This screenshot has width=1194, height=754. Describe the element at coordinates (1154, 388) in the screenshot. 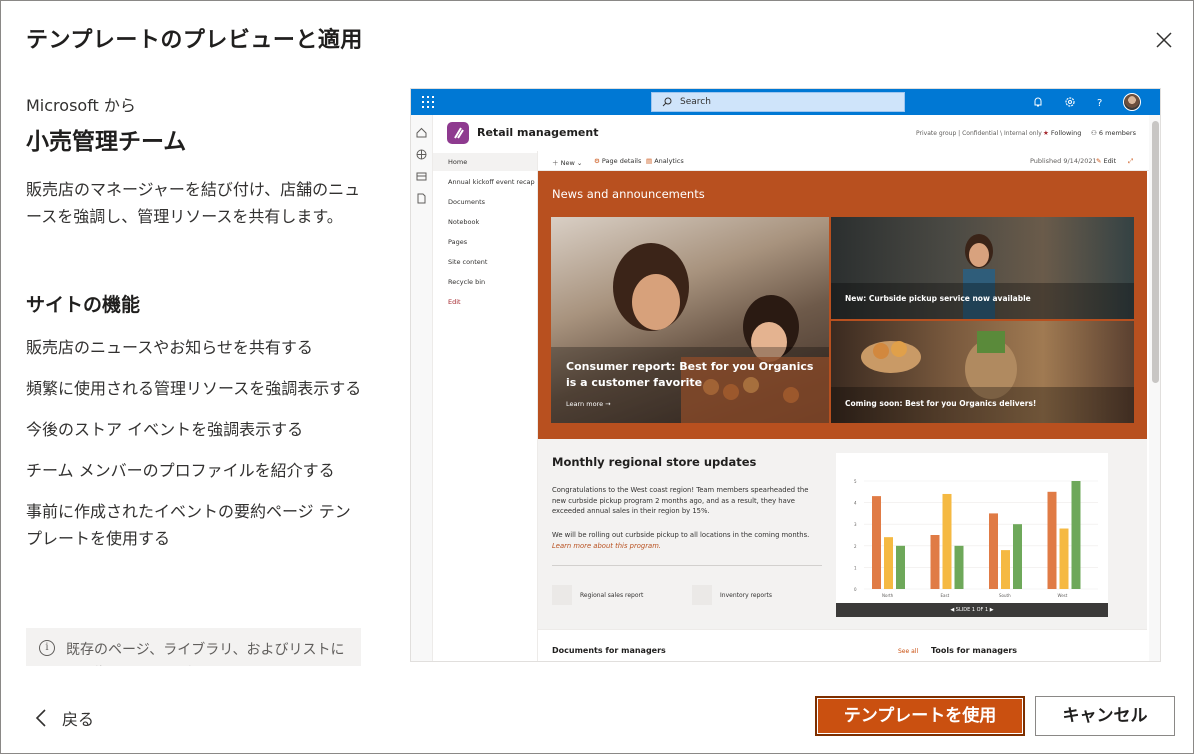

I see `preview-scrollbar` at that location.